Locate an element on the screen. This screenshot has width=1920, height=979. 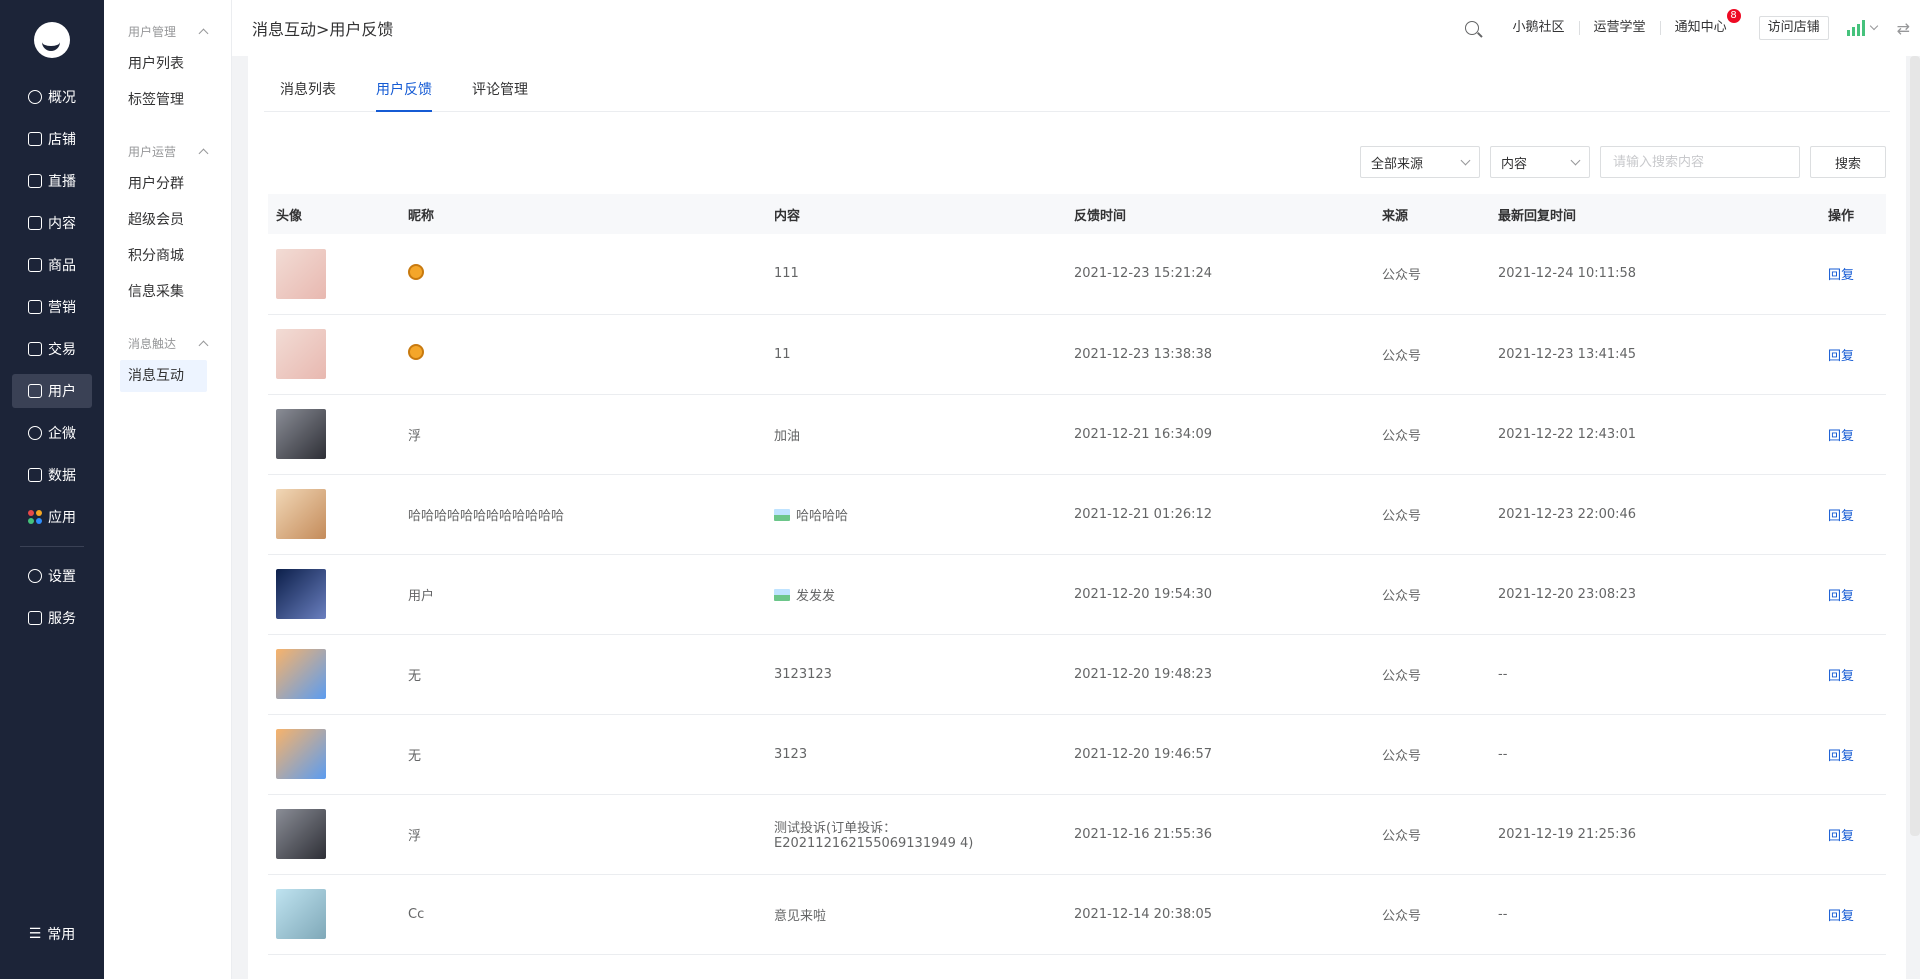
submenu-item-tag-manage: 标签管理 is located at coordinates (167, 100).